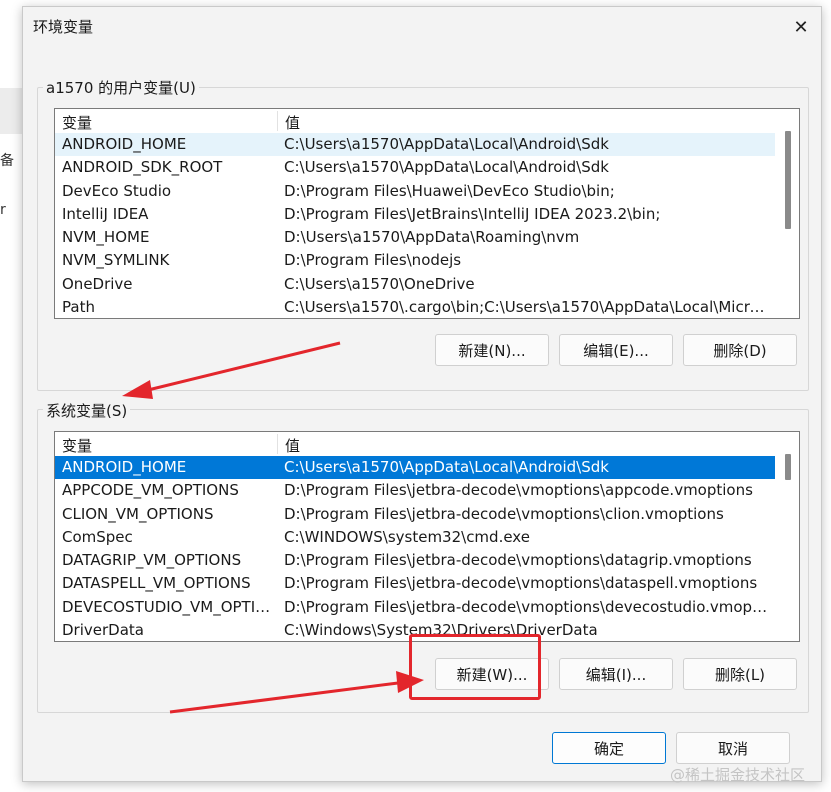  Describe the element at coordinates (373, 260) in the screenshot. I see `var-value: D:\Program Files\nodejs` at that location.